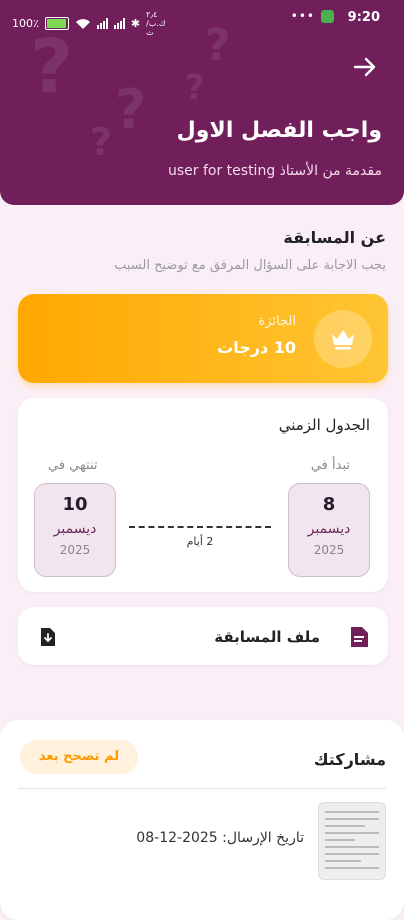  I want to click on sent-date: تاريخ الإرسال: 2025-12-08, so click(220, 838).